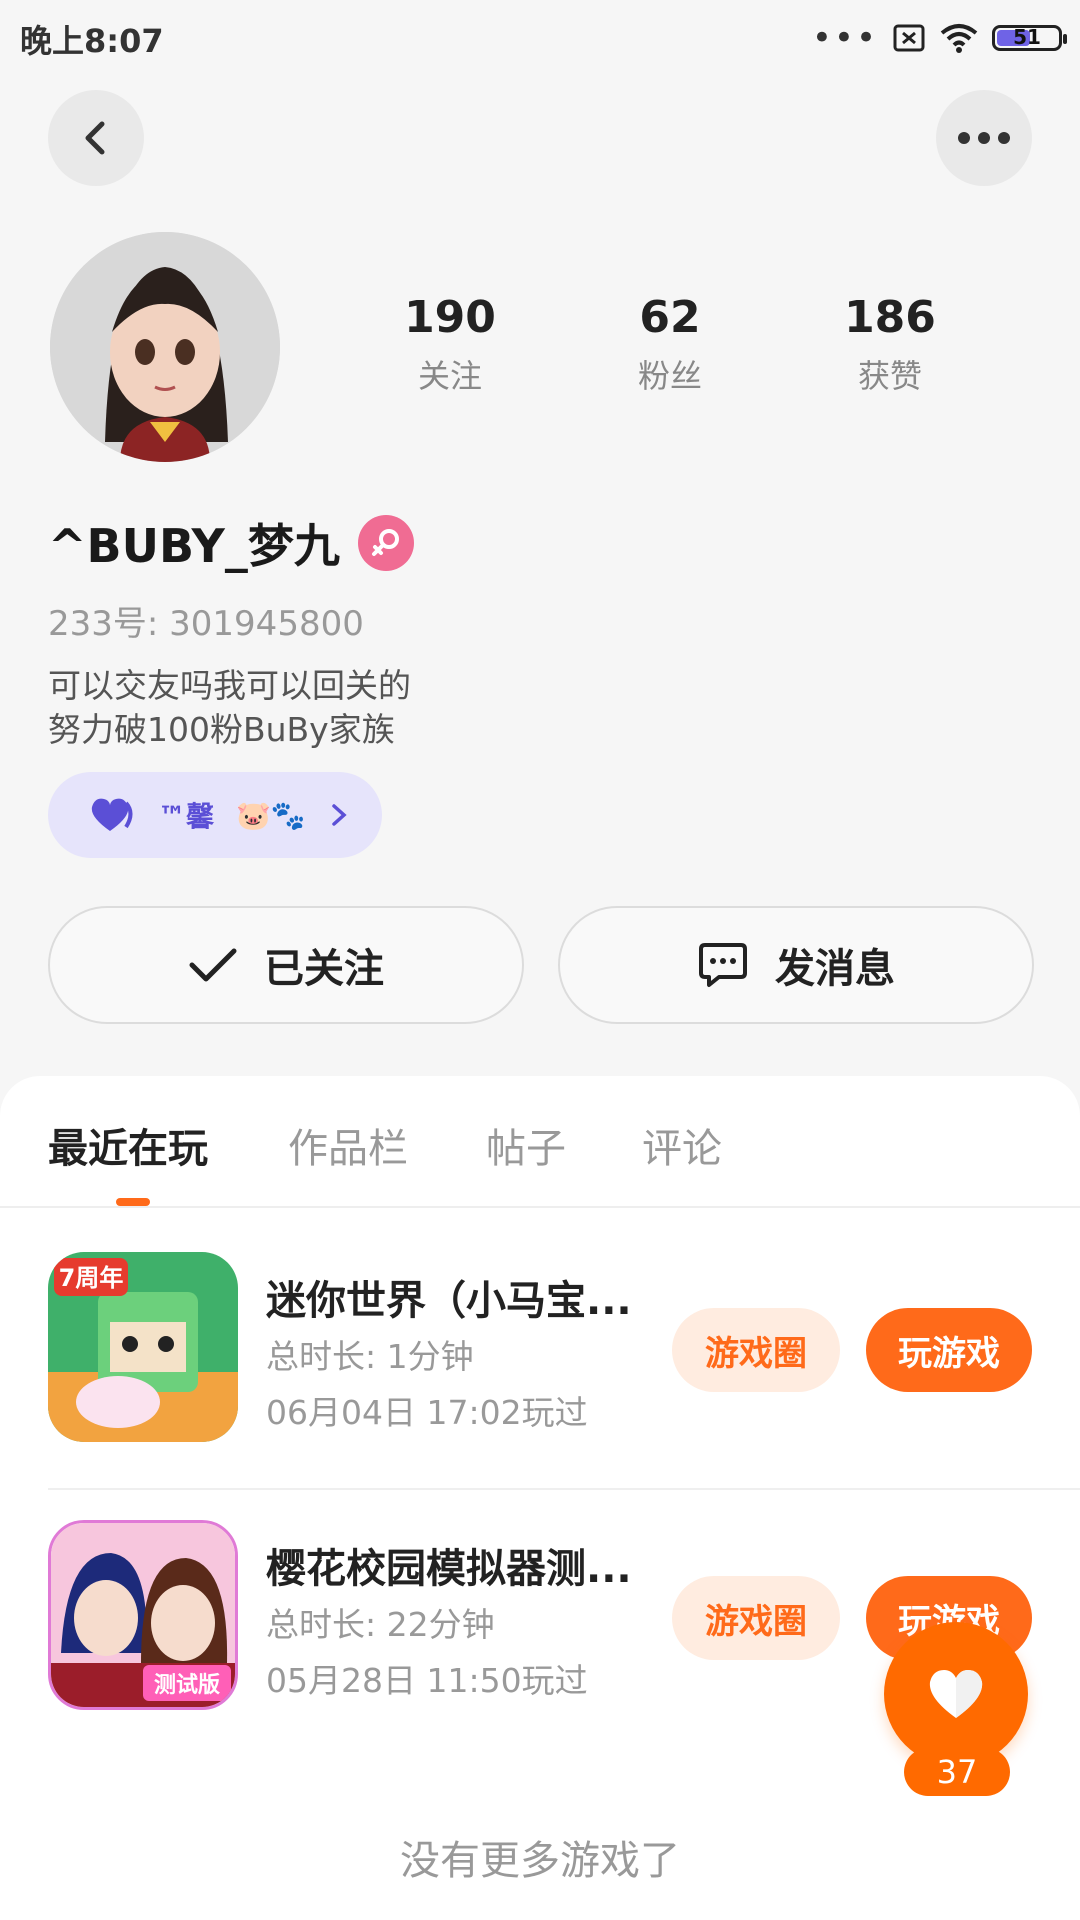  What do you see at coordinates (339, 815) in the screenshot?
I see `chevron-right-icon` at bounding box center [339, 815].